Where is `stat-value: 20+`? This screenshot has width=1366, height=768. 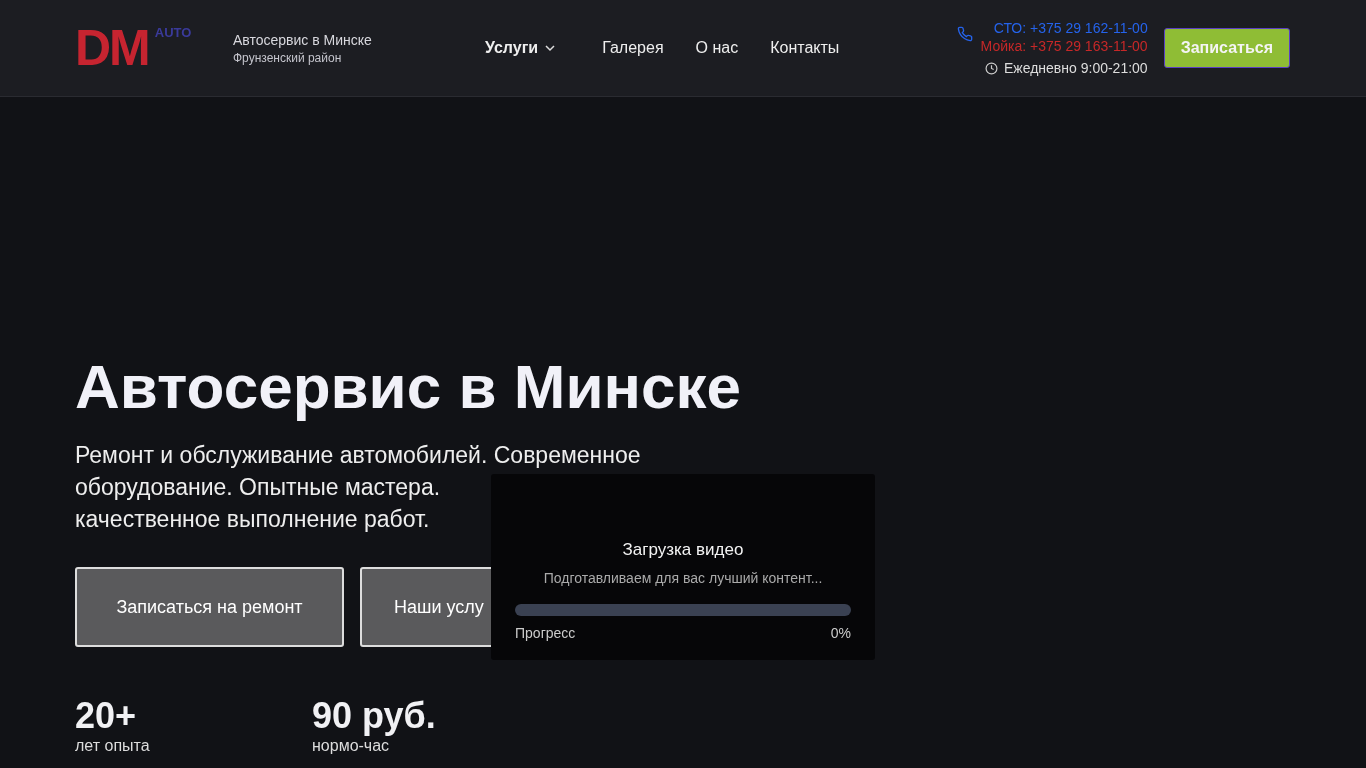 stat-value: 20+ is located at coordinates (106, 716).